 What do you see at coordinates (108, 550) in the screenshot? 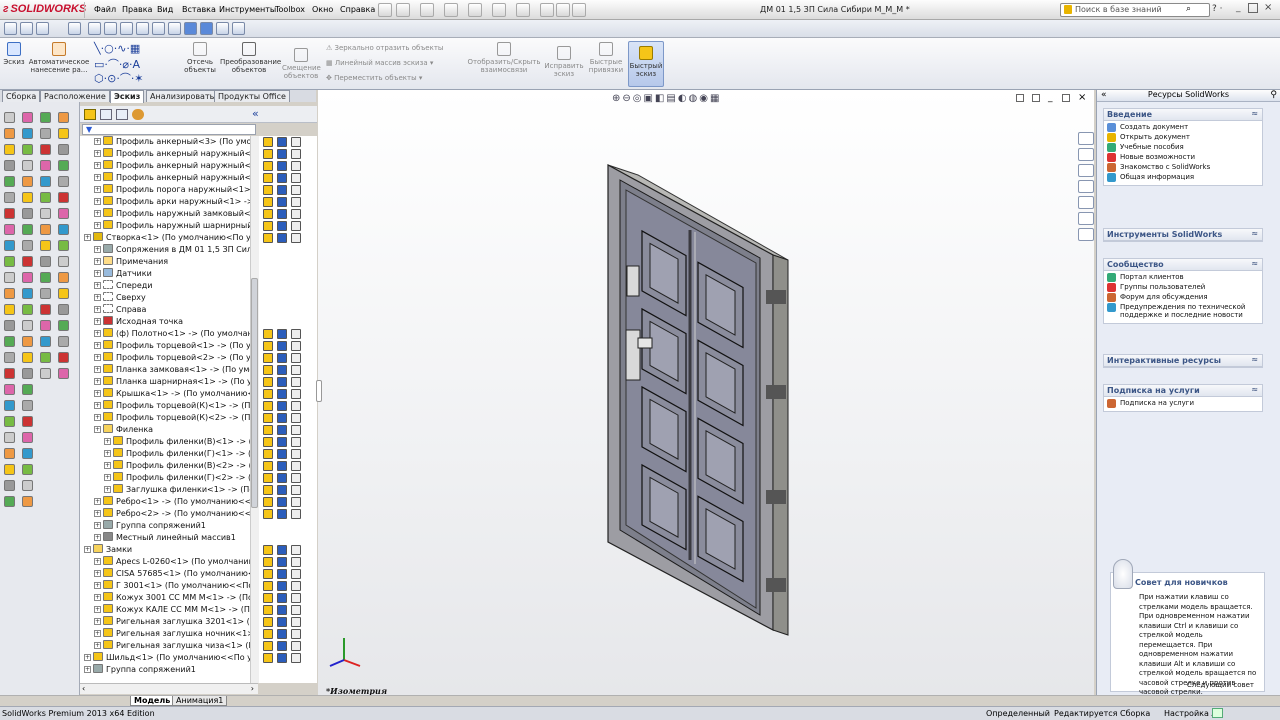
I see `tree-item: + Замки` at bounding box center [108, 550].